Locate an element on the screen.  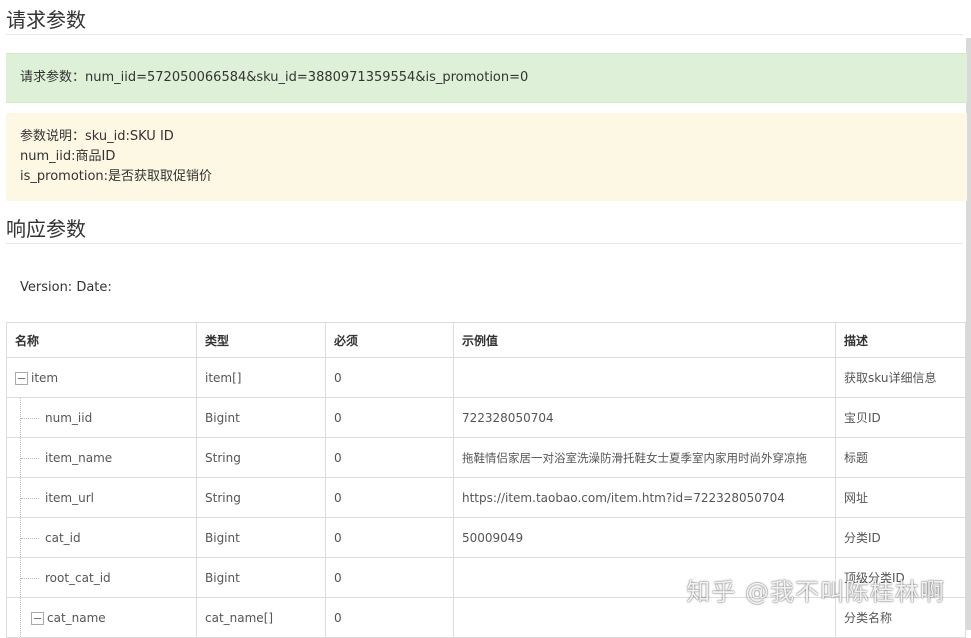
col-header-name: 名称 is located at coordinates (101, 340).